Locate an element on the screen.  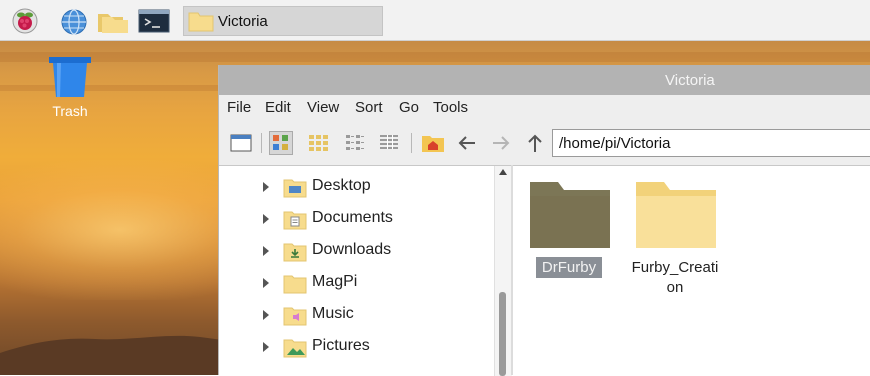
sidebar-item-desktop: Desktop is located at coordinates (356, 187).